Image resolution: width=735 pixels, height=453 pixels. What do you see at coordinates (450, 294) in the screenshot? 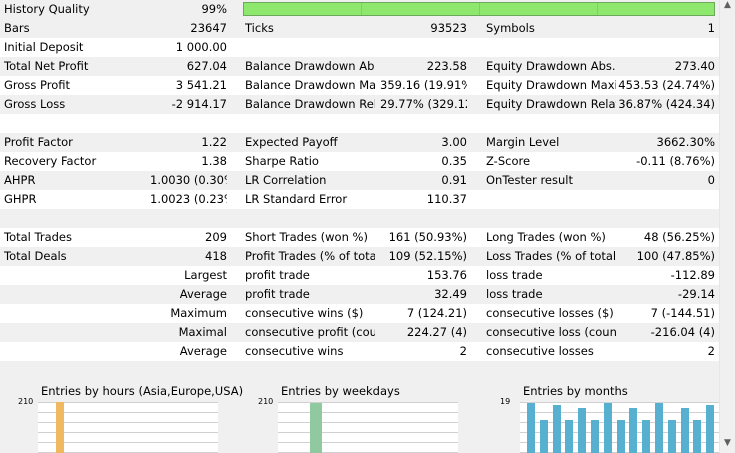
I see `report-value: 32.49` at bounding box center [450, 294].